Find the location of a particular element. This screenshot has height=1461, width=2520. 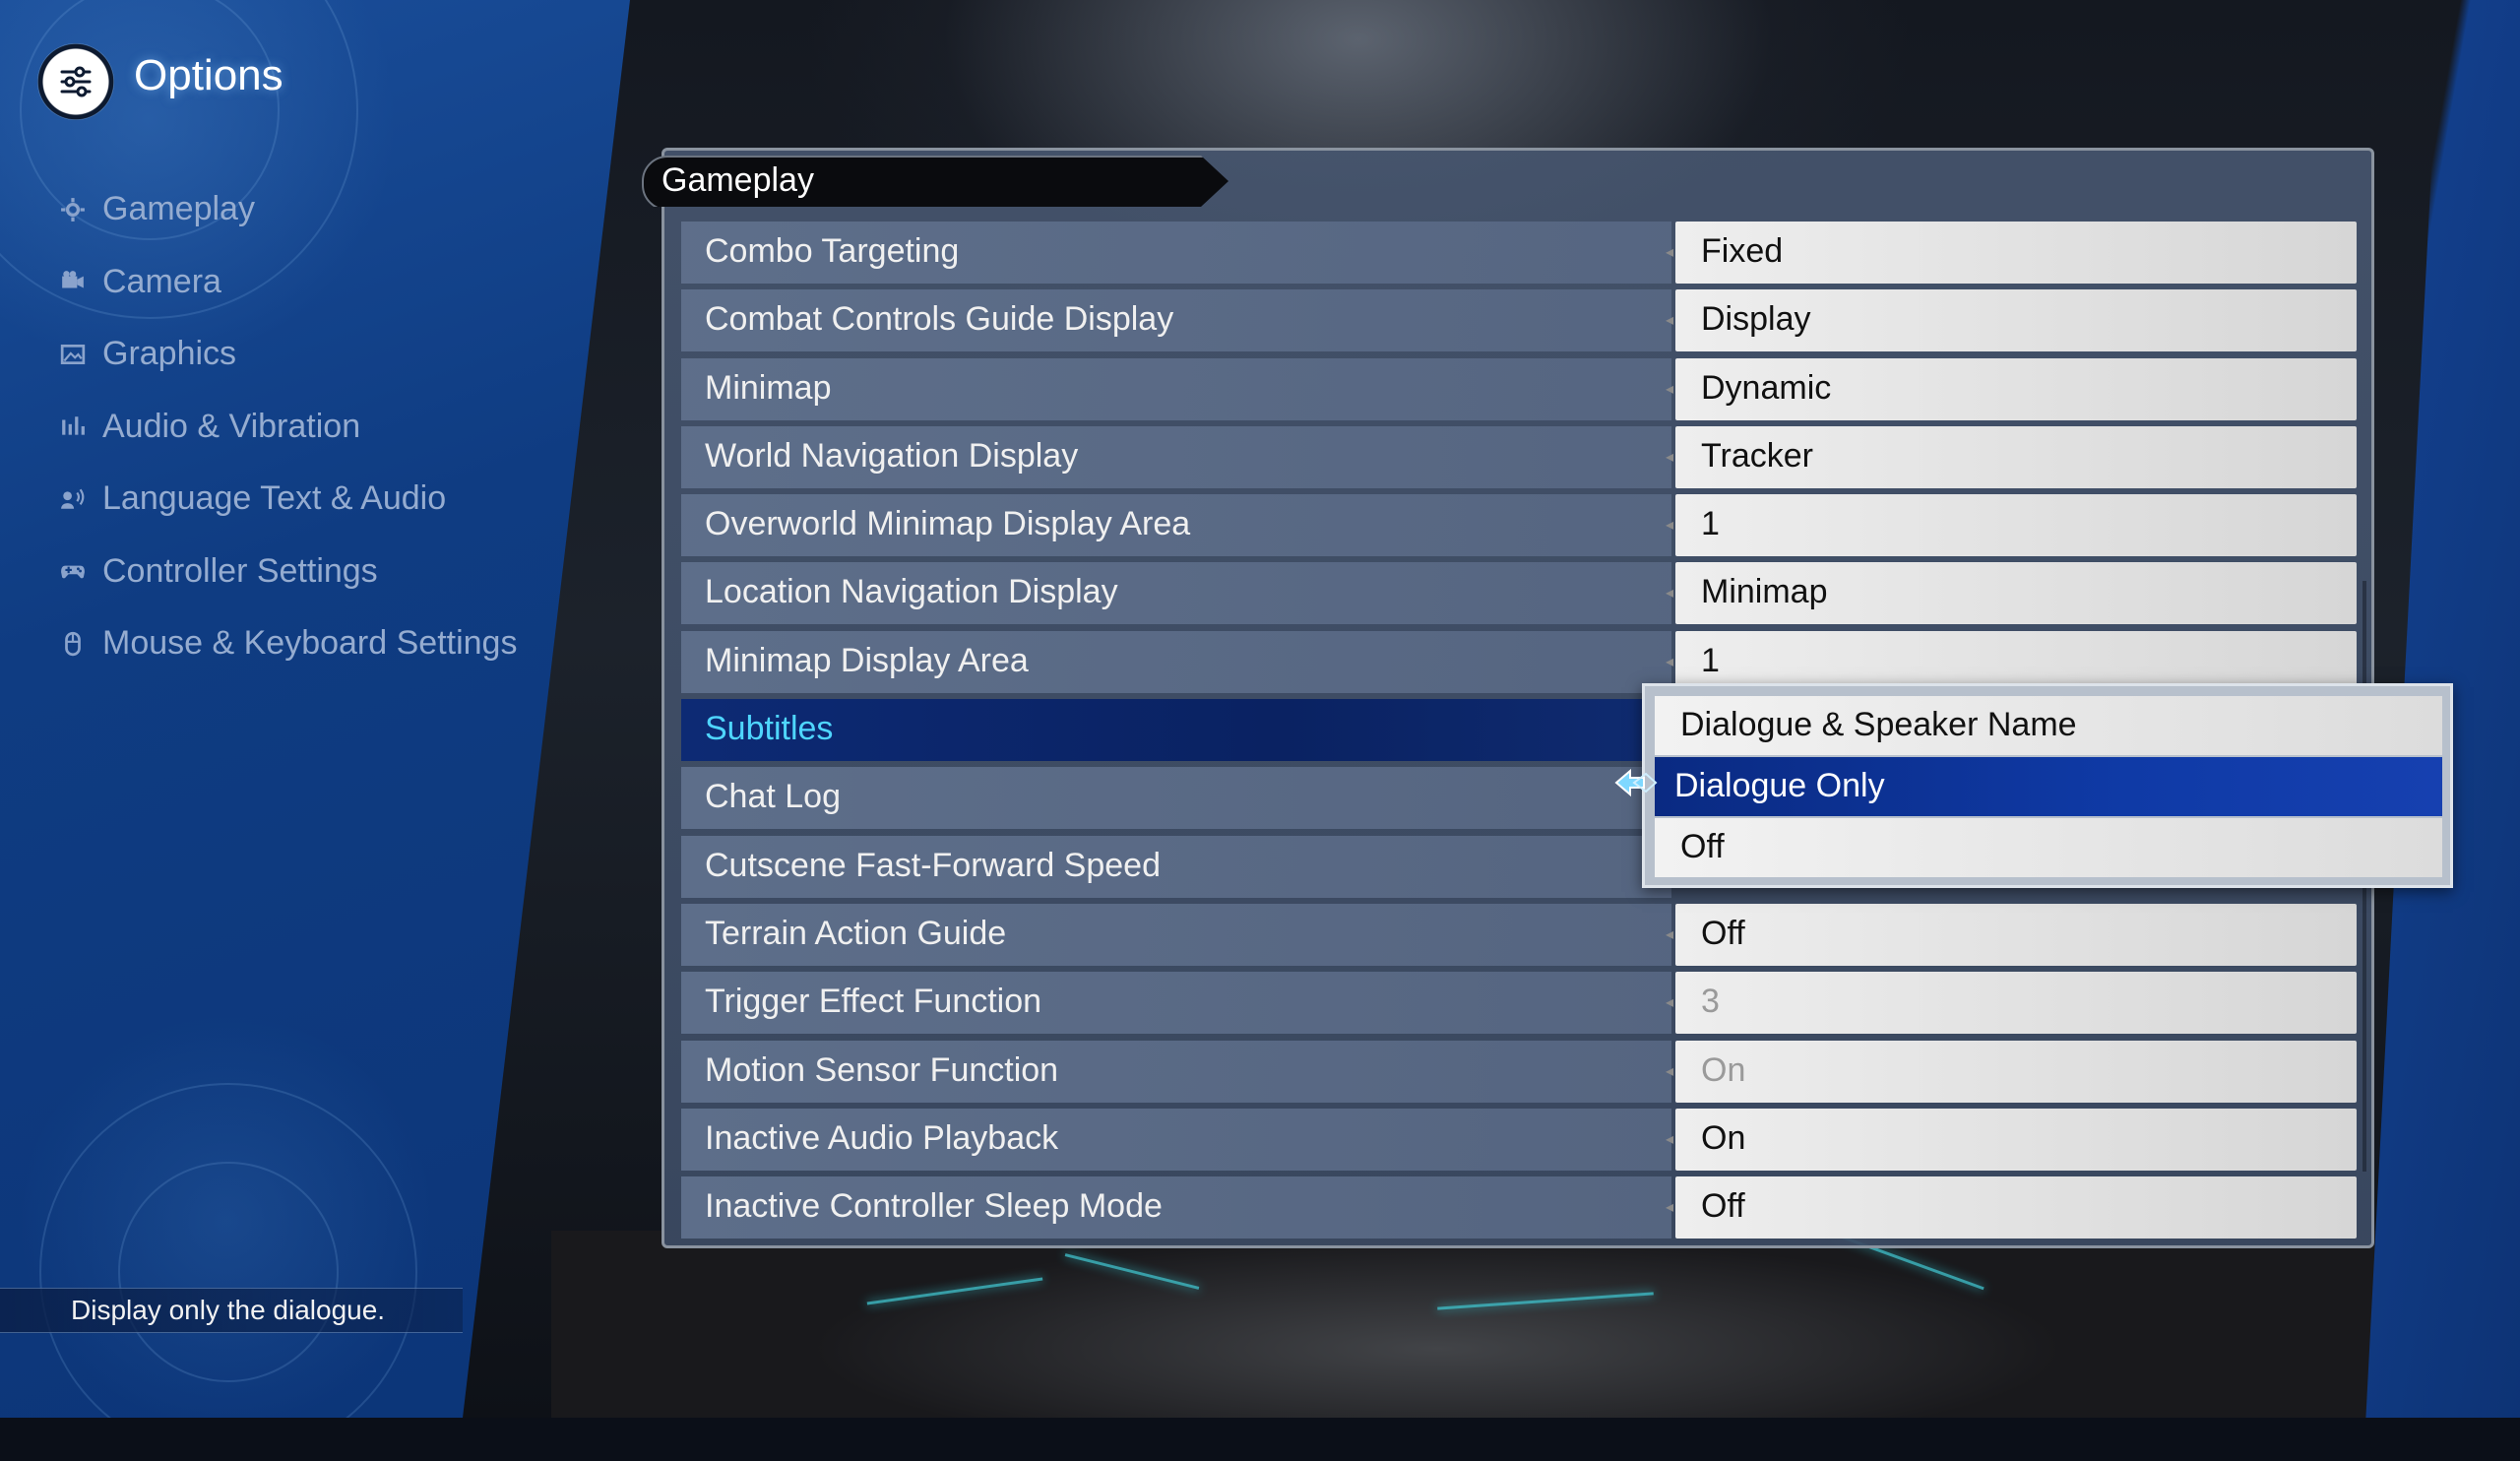

setting-label: Cutscene Fast-Forward Speed is located at coordinates (933, 865).